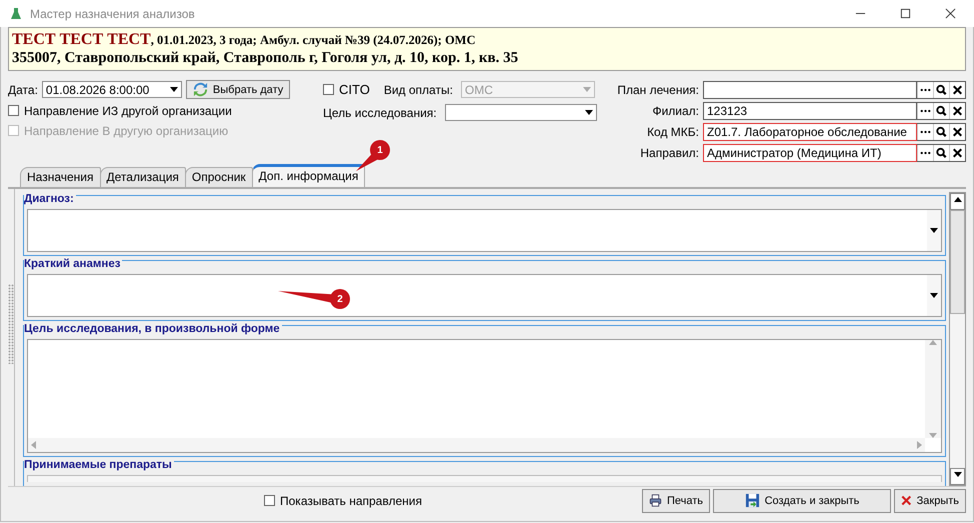  I want to click on group-title: Краткий анамнез, so click(73, 264).